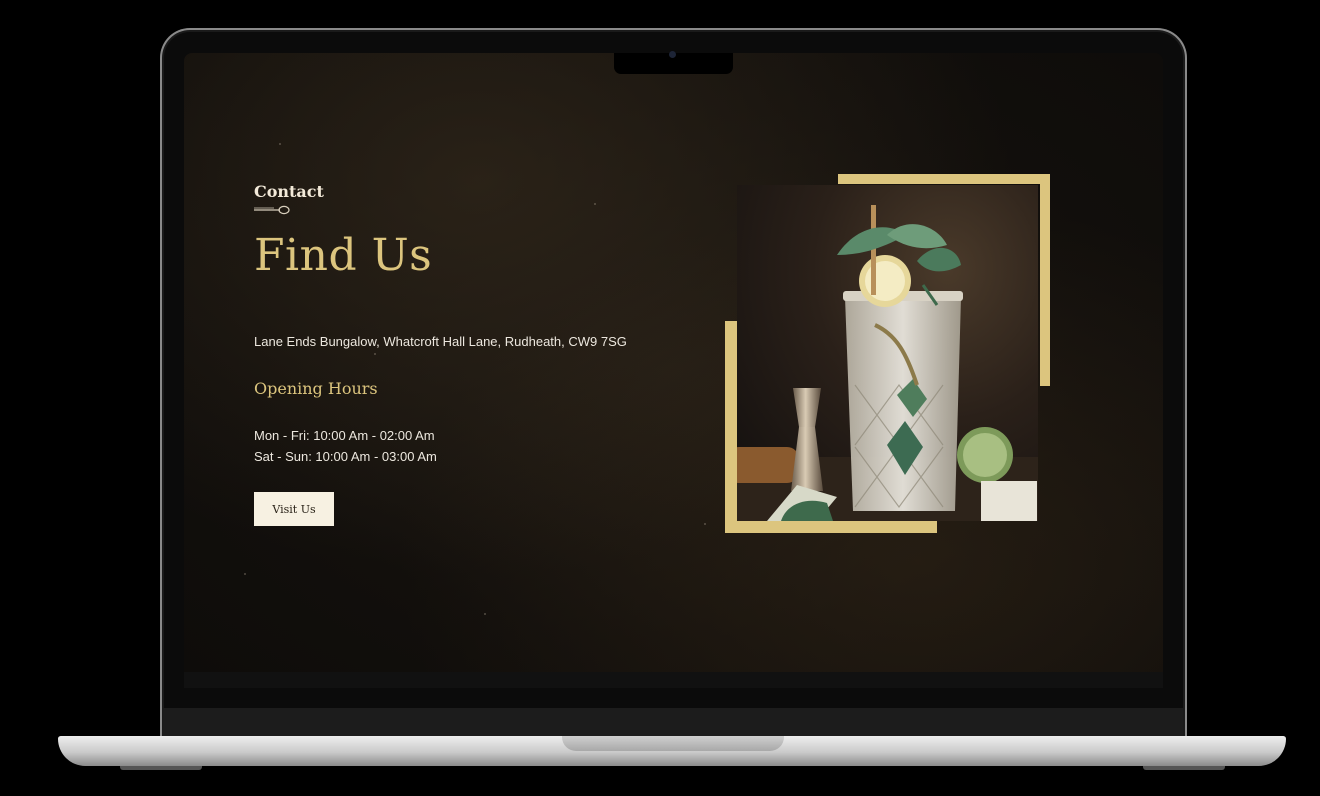 The width and height of the screenshot is (1320, 796). Describe the element at coordinates (289, 191) in the screenshot. I see `section-eyebrow: Contact` at that location.